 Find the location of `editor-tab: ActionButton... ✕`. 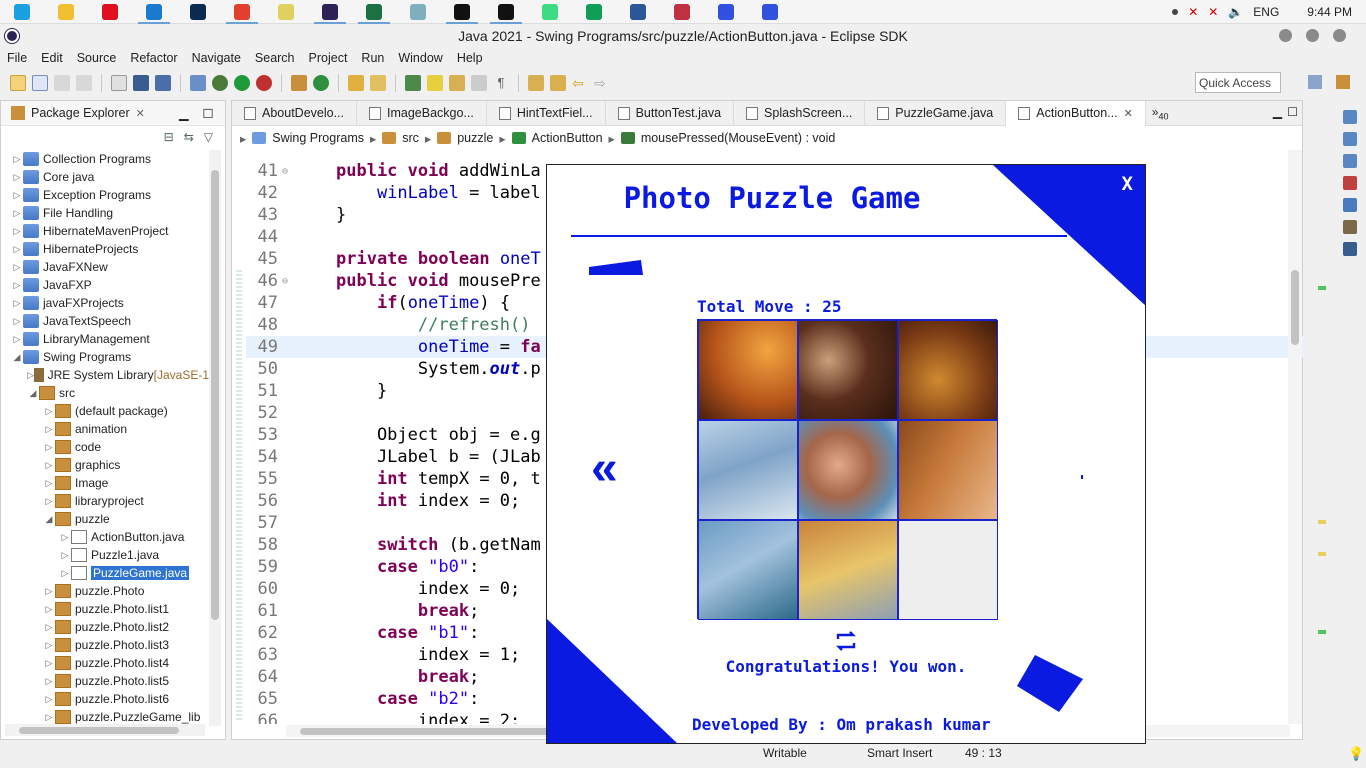

editor-tab: ActionButton... ✕ is located at coordinates (1076, 113).